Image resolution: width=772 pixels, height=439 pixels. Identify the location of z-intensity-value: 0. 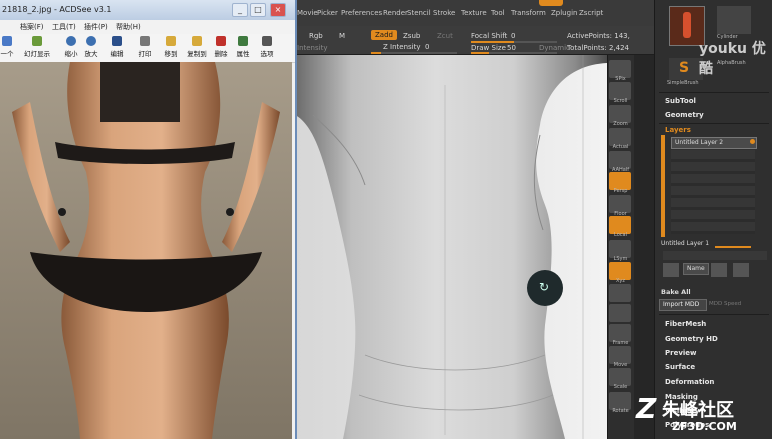
(427, 47).